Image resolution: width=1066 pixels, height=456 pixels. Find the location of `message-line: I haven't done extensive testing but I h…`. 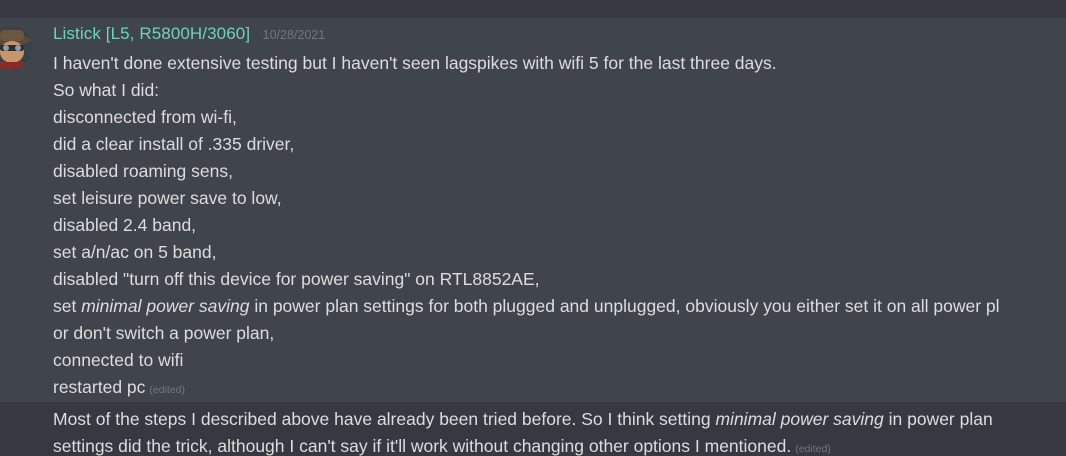

message-line: I haven't done extensive testing but I h… is located at coordinates (415, 63).